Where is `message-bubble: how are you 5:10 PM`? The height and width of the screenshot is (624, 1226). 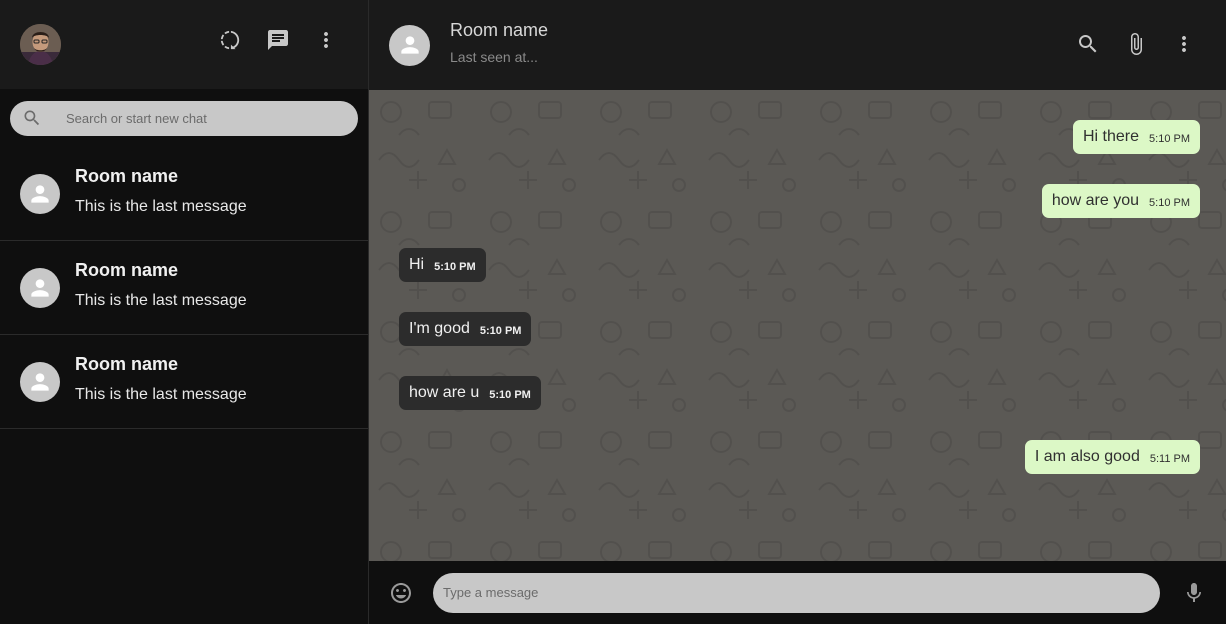 message-bubble: how are you 5:10 PM is located at coordinates (1120, 201).